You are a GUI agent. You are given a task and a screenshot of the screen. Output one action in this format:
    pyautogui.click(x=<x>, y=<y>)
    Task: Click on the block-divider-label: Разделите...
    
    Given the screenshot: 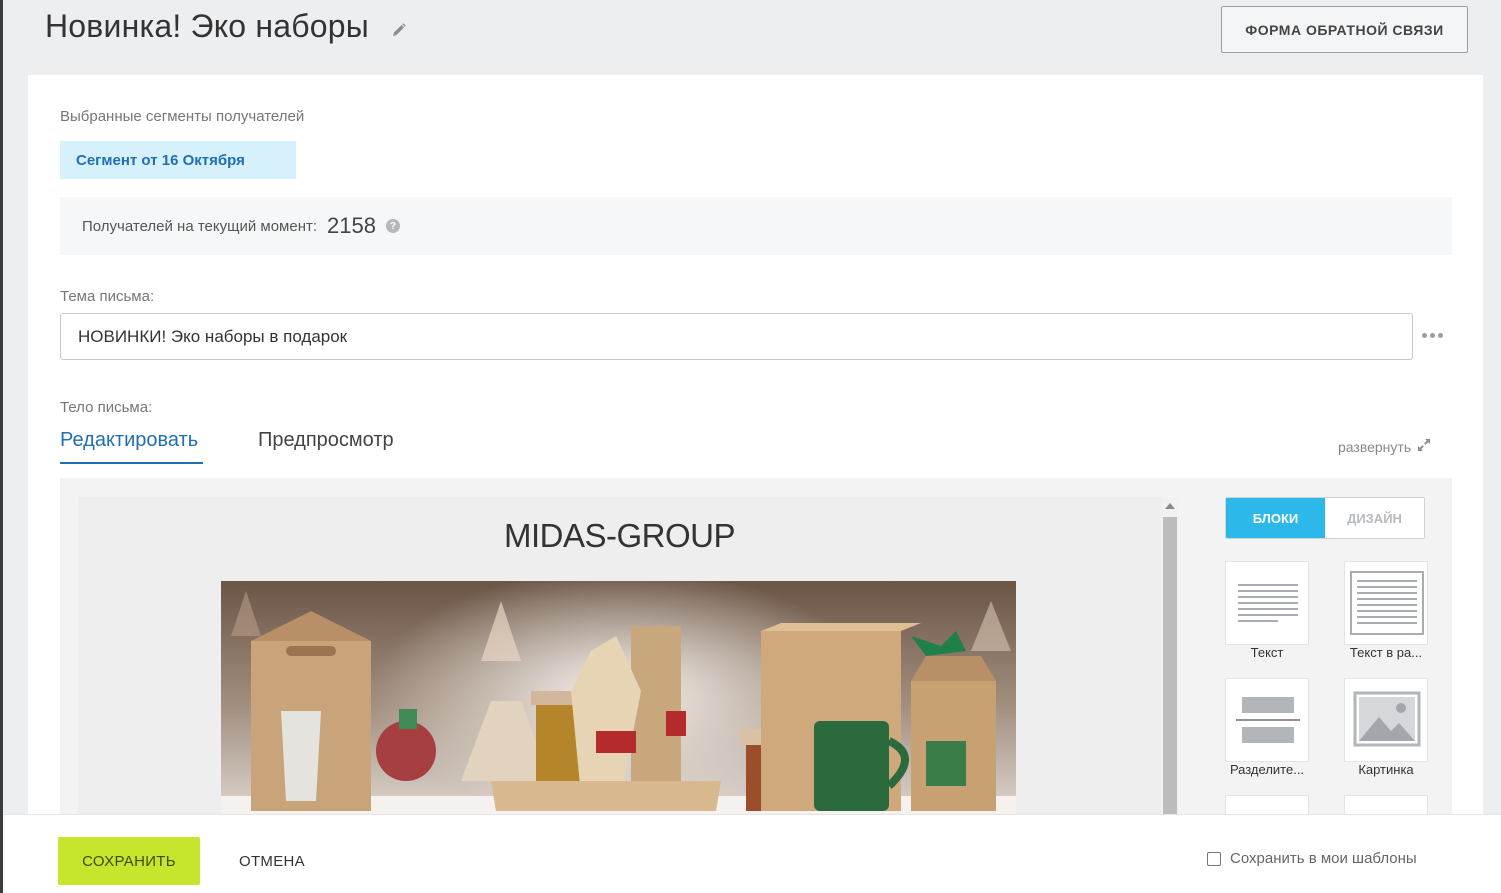 What is the action you would take?
    pyautogui.click(x=1267, y=769)
    